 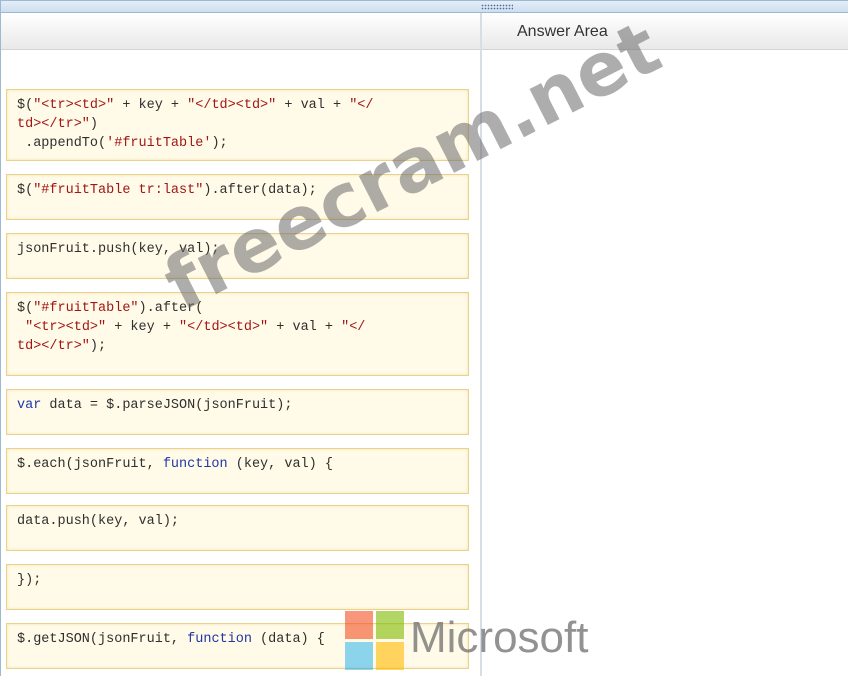 I want to click on code-line: jsonFruit.push(key, val);, so click(x=237, y=249).